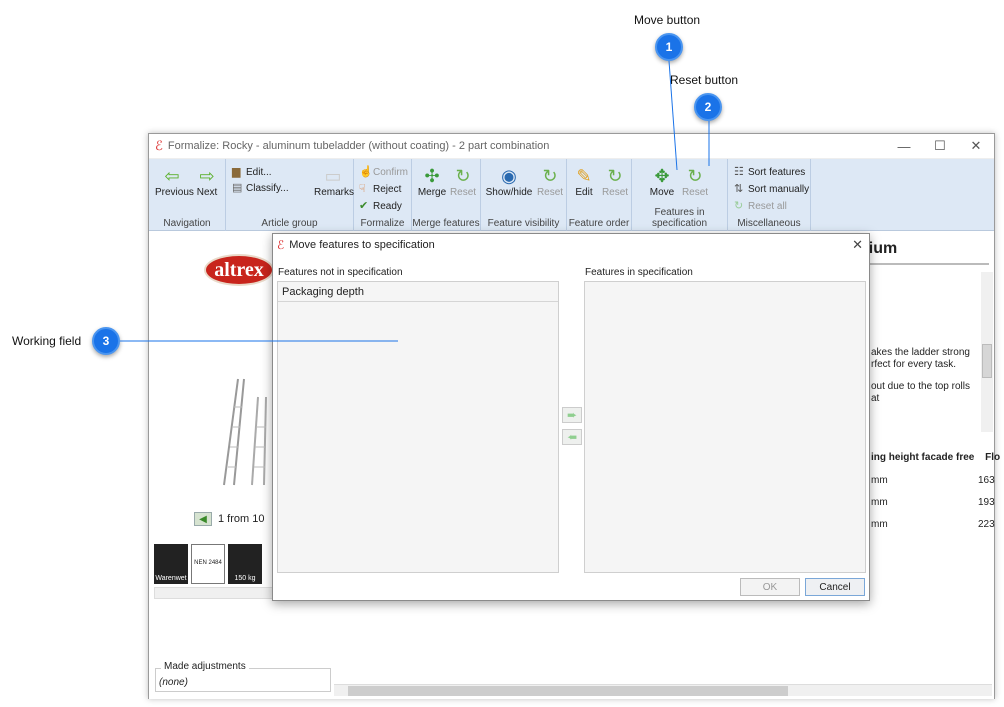  What do you see at coordinates (173, 682) in the screenshot?
I see `made-adjustments-value: (none)` at bounding box center [173, 682].